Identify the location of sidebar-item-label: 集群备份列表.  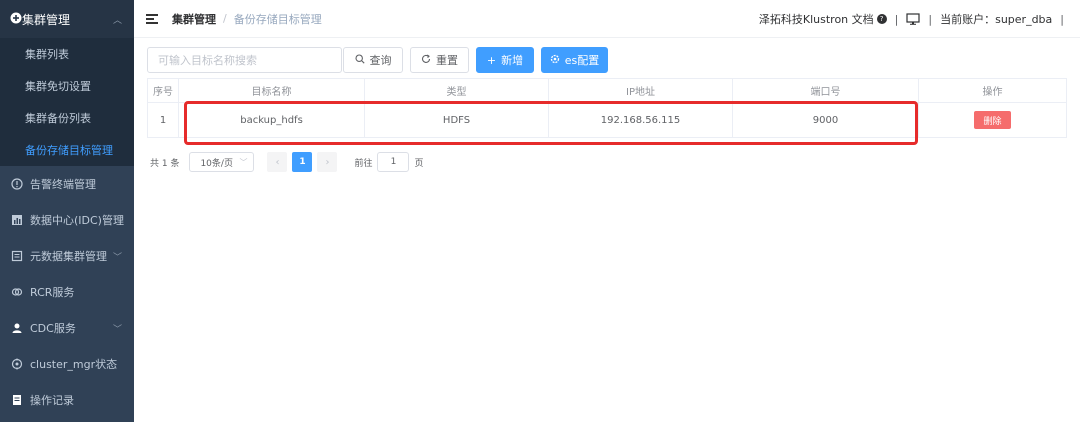
(58, 118).